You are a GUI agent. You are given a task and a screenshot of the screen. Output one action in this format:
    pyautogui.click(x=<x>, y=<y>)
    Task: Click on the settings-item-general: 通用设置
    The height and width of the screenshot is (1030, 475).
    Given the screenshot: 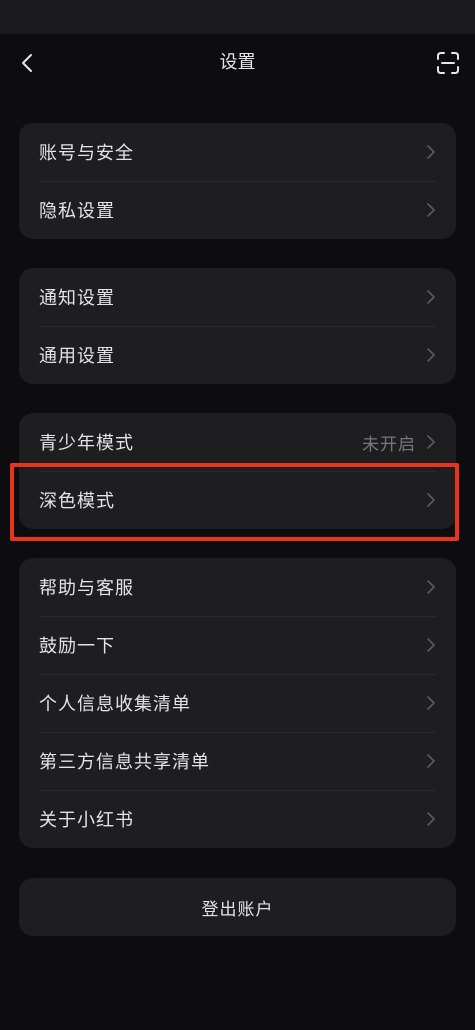 What is the action you would take?
    pyautogui.click(x=237, y=355)
    